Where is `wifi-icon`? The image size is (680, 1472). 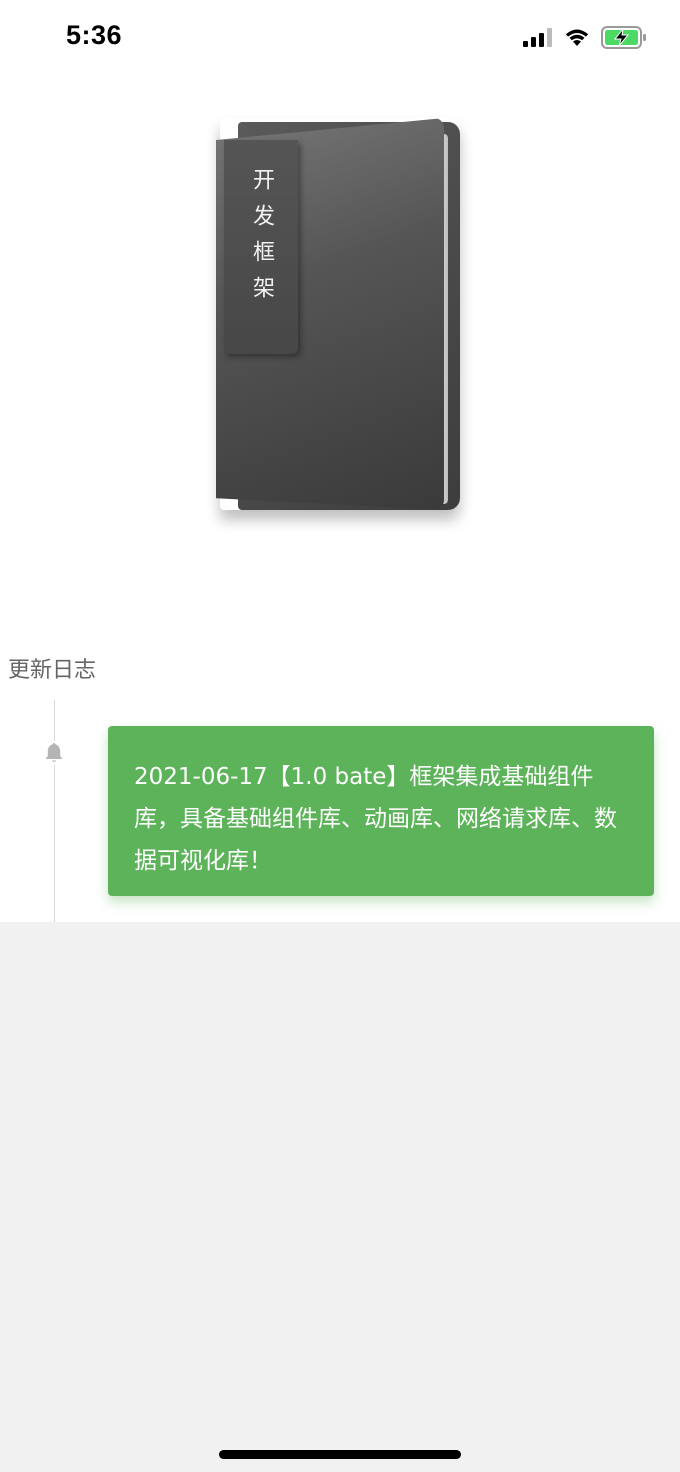 wifi-icon is located at coordinates (577, 37).